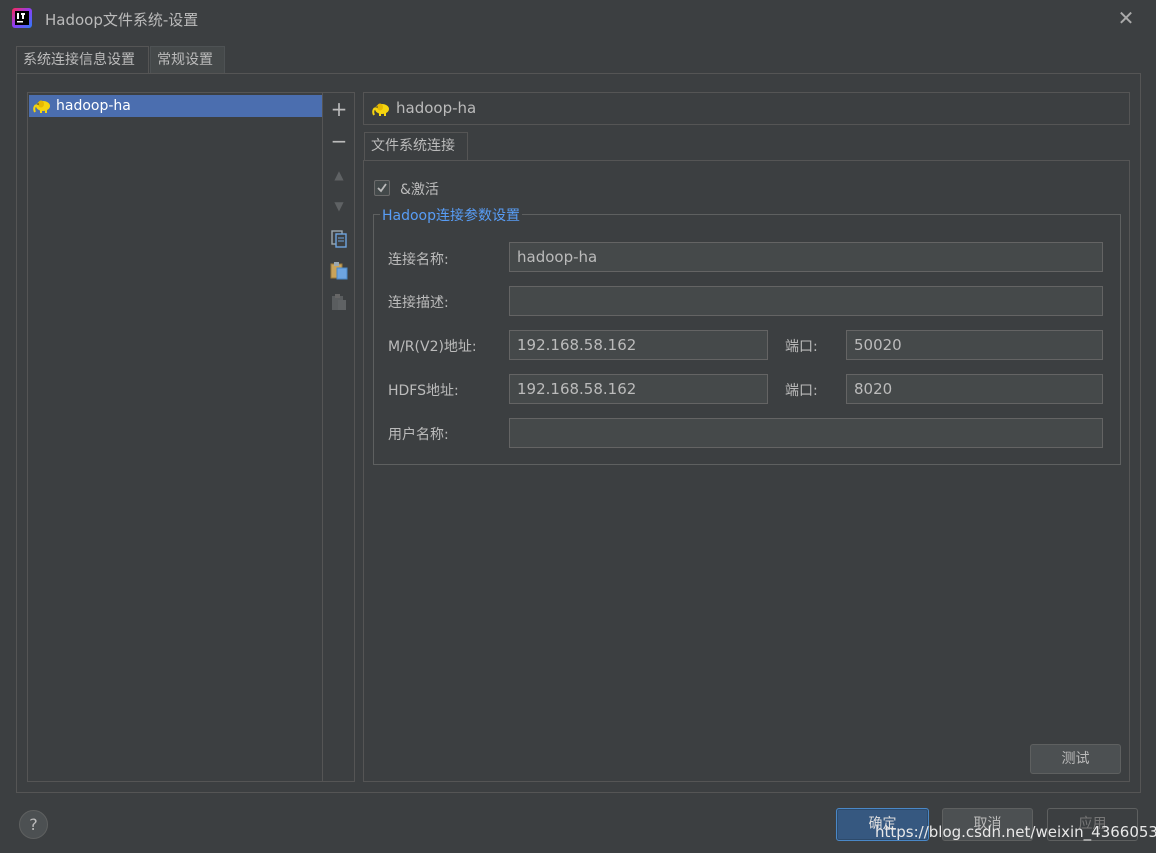  What do you see at coordinates (175, 106) in the screenshot?
I see `list-item: hadoop-ha` at bounding box center [175, 106].